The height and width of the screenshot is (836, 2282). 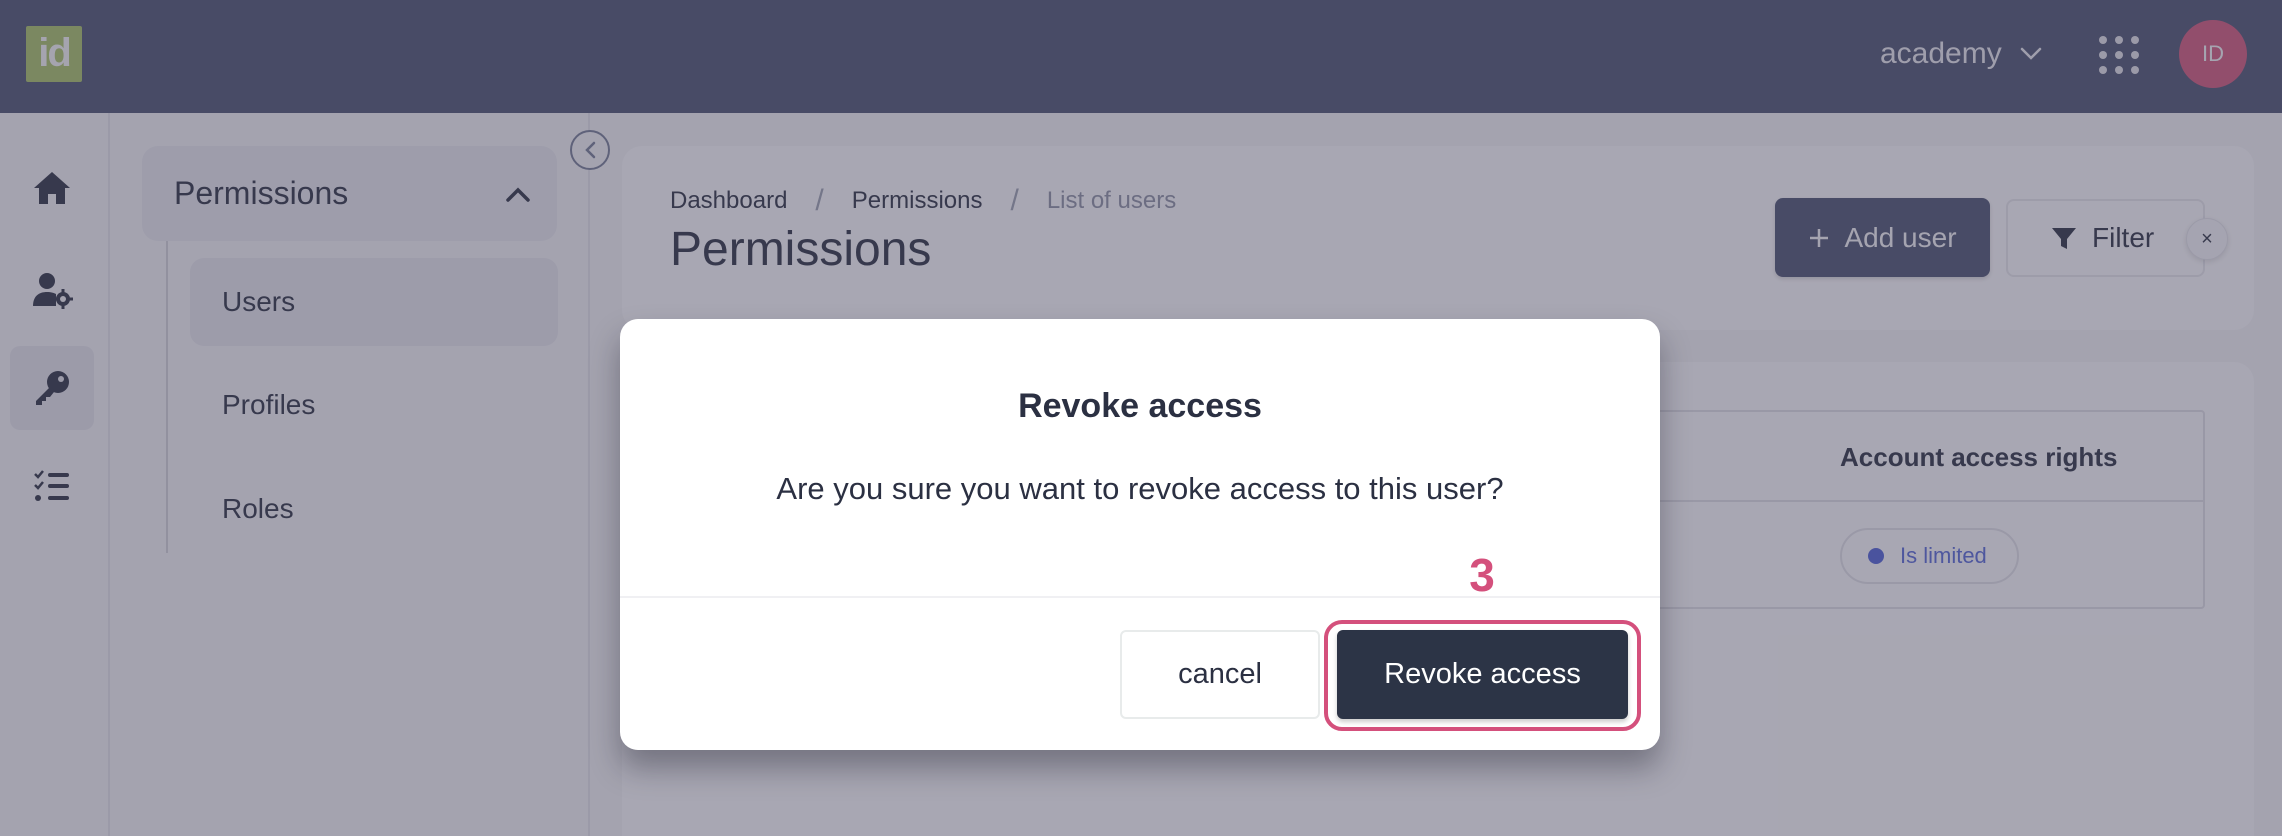 What do you see at coordinates (1482, 674) in the screenshot?
I see `revoke-access-button: Revoke access` at bounding box center [1482, 674].